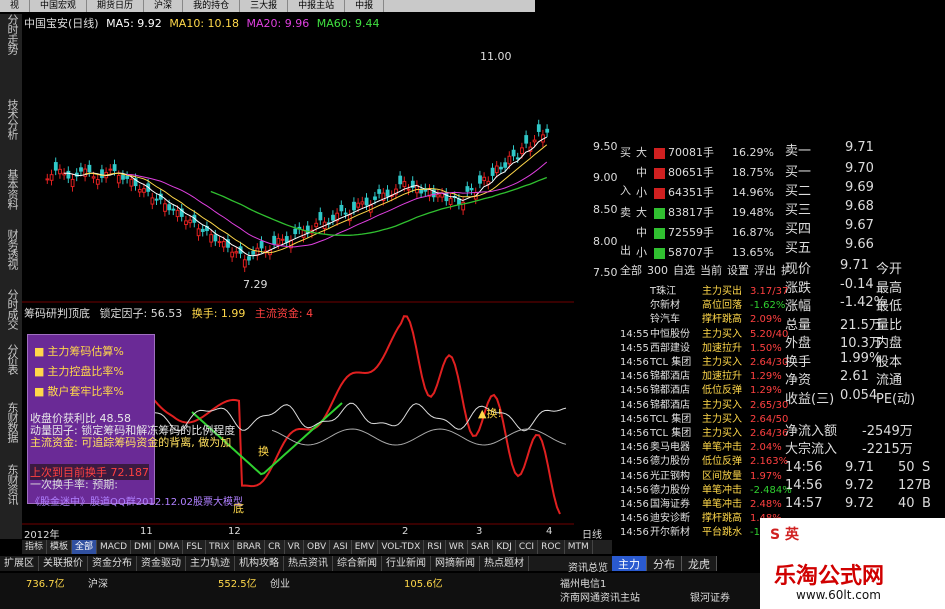 This screenshot has height=609, width=945. Describe the element at coordinates (60, 547) in the screenshot. I see `indicator-tab: 模板` at that location.